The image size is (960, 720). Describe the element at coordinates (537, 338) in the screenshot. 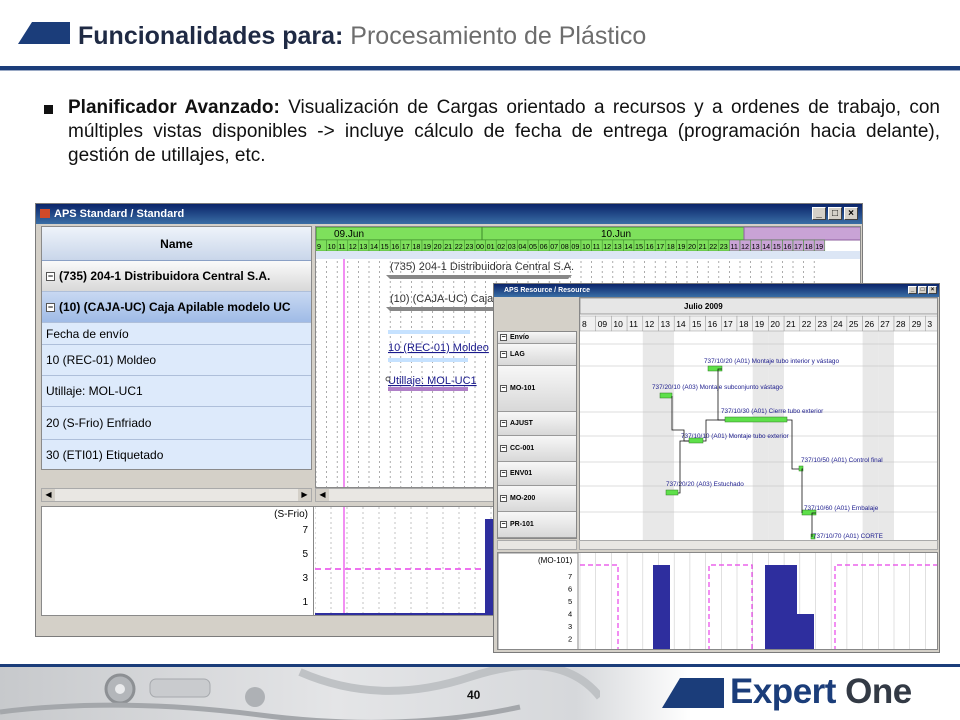

I see `resource-row: − Envío` at that location.